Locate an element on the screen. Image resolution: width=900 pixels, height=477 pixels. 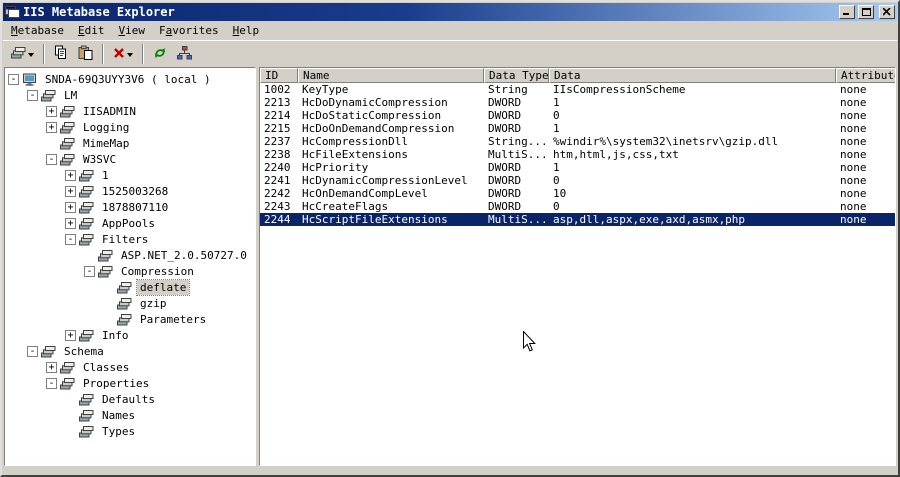
tree-item-properties: - Properties is located at coordinates (131, 383).